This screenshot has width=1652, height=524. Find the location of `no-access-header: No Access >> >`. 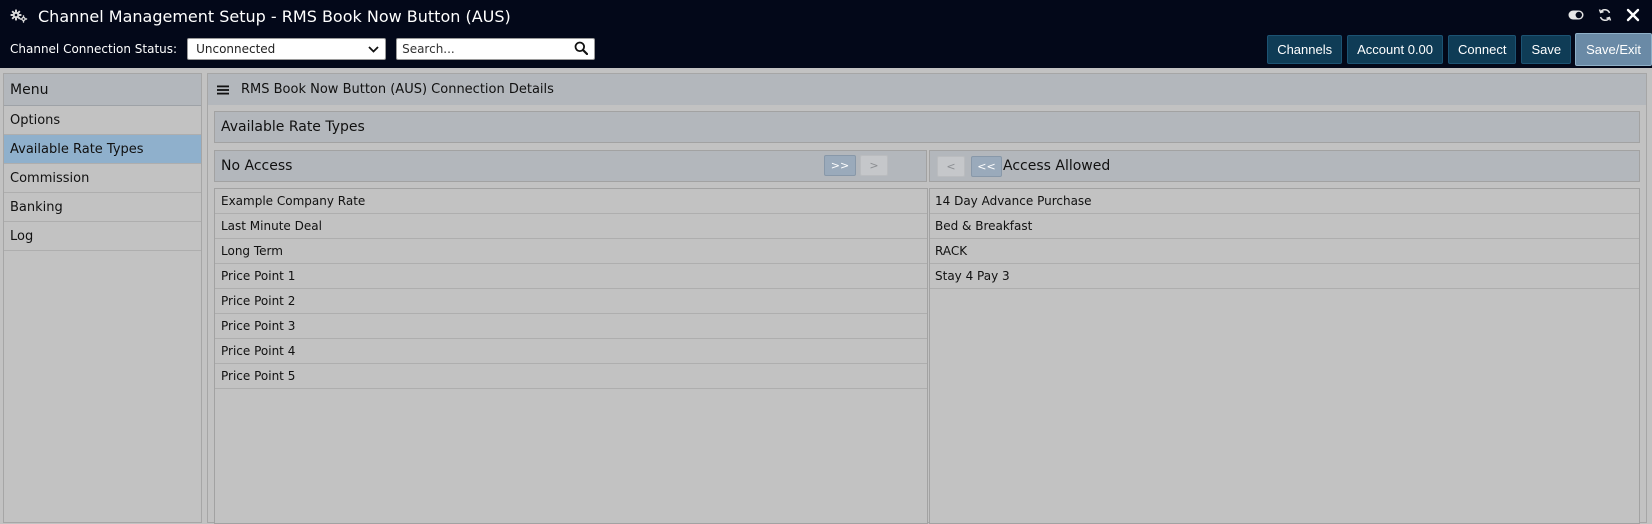

no-access-header: No Access >> > is located at coordinates (570, 166).